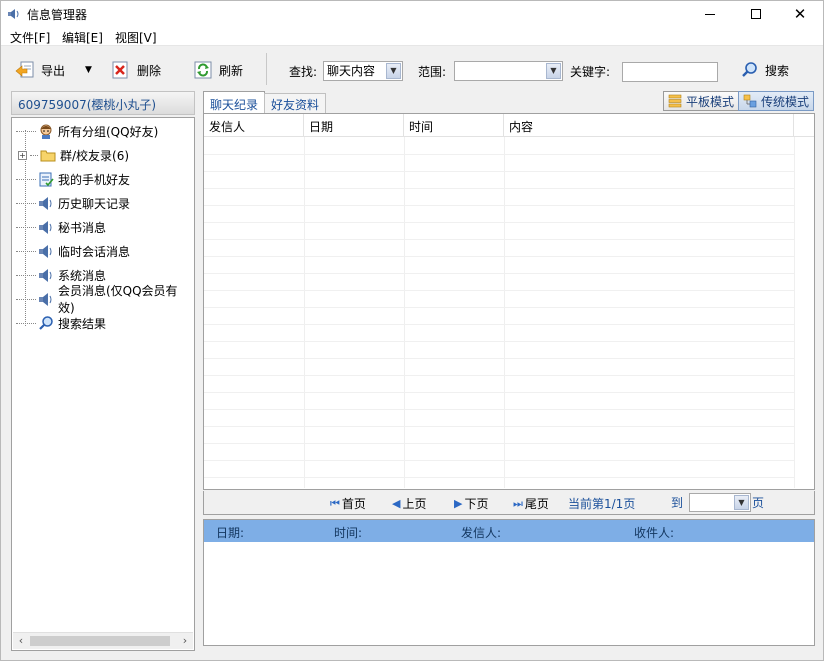 The height and width of the screenshot is (661, 824). What do you see at coordinates (266, 69) in the screenshot?
I see `toolbar-separator` at bounding box center [266, 69].